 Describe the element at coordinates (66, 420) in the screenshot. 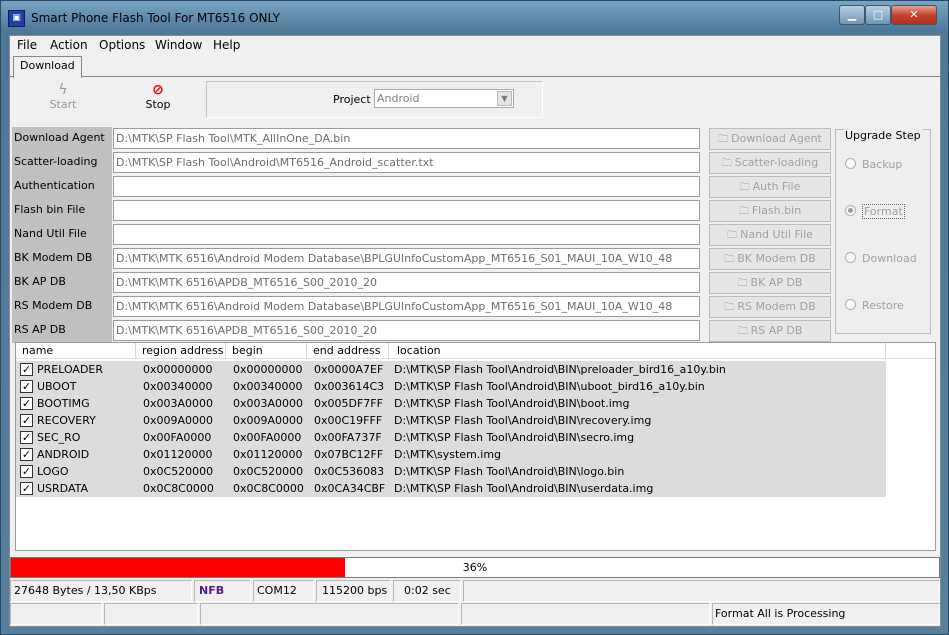

I see `cell-name: RECOVERY` at that location.